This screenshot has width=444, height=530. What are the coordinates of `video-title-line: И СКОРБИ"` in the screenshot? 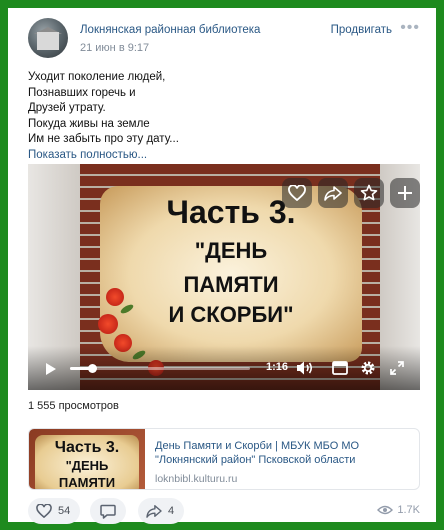 It's located at (231, 314).